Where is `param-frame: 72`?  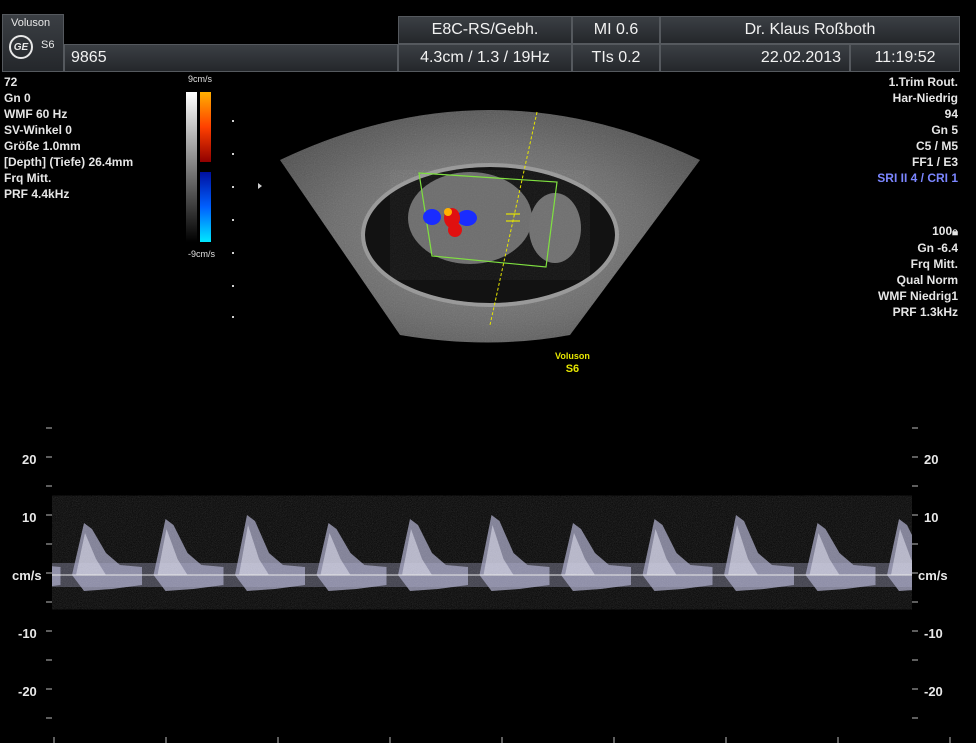
param-frame: 72 is located at coordinates (11, 82).